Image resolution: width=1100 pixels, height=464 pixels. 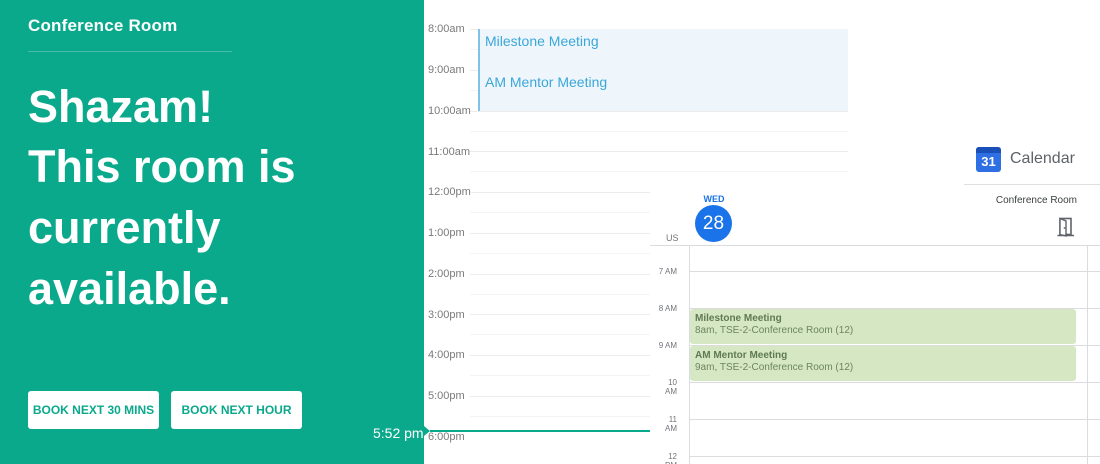 I want to click on current-time-line, so click(x=540, y=431).